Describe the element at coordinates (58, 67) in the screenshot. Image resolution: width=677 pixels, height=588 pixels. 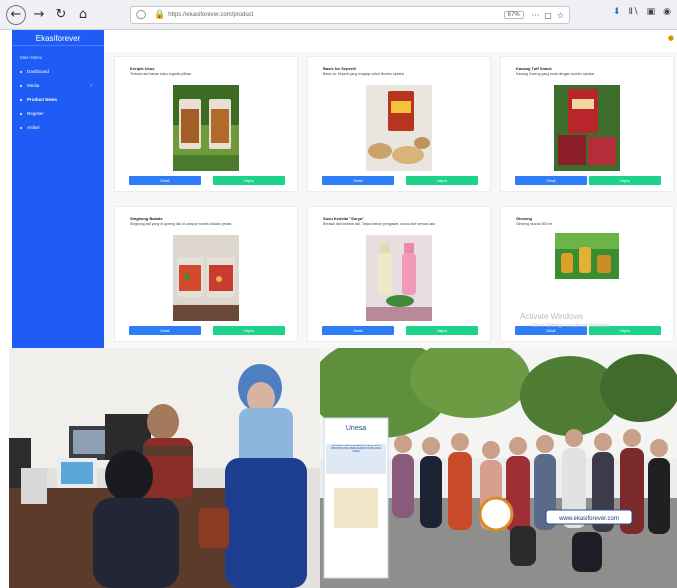
I see `sidebar-item-dashboard: Dashboard` at that location.